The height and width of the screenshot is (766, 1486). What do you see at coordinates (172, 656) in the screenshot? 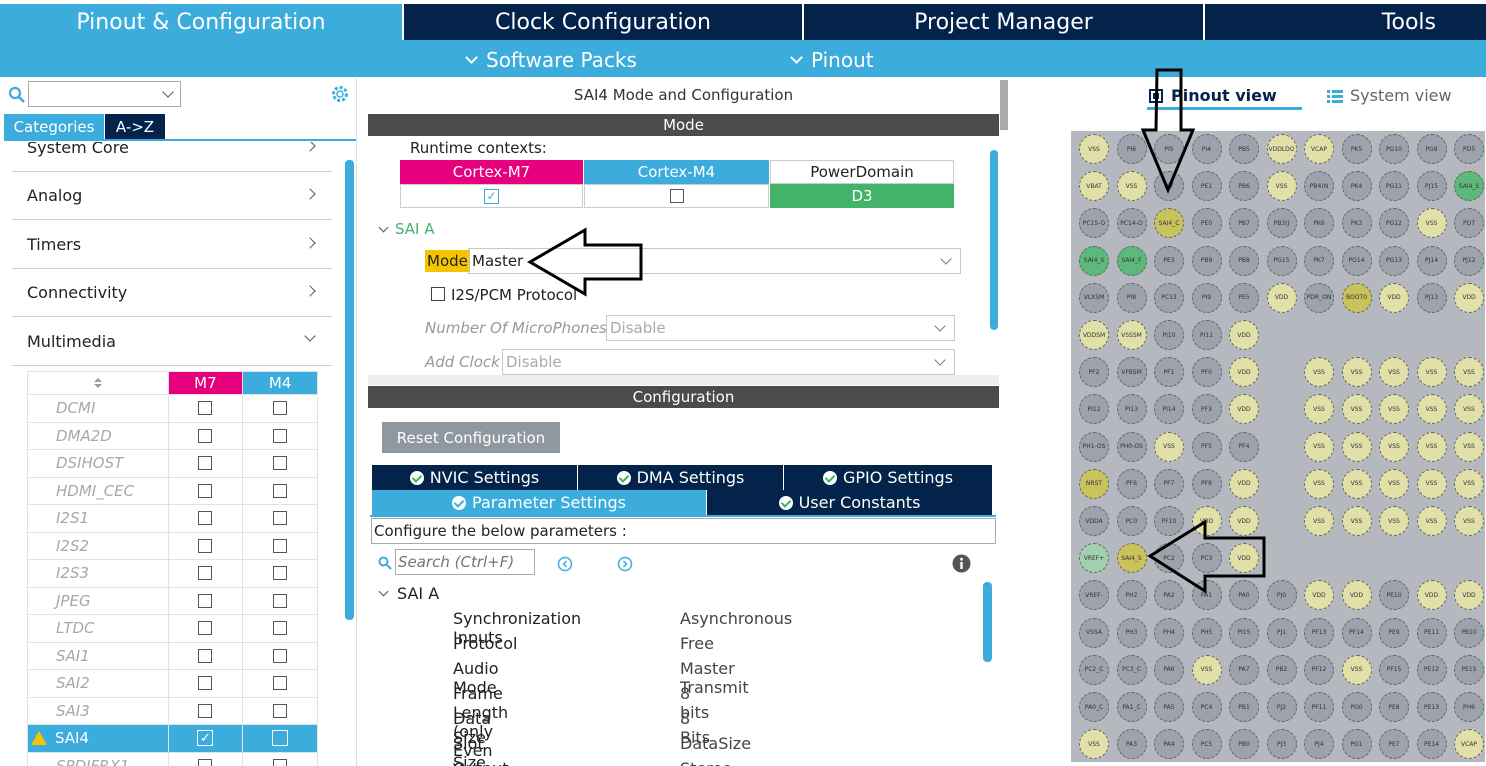
I see `peripheral-row: SAI1` at bounding box center [172, 656].